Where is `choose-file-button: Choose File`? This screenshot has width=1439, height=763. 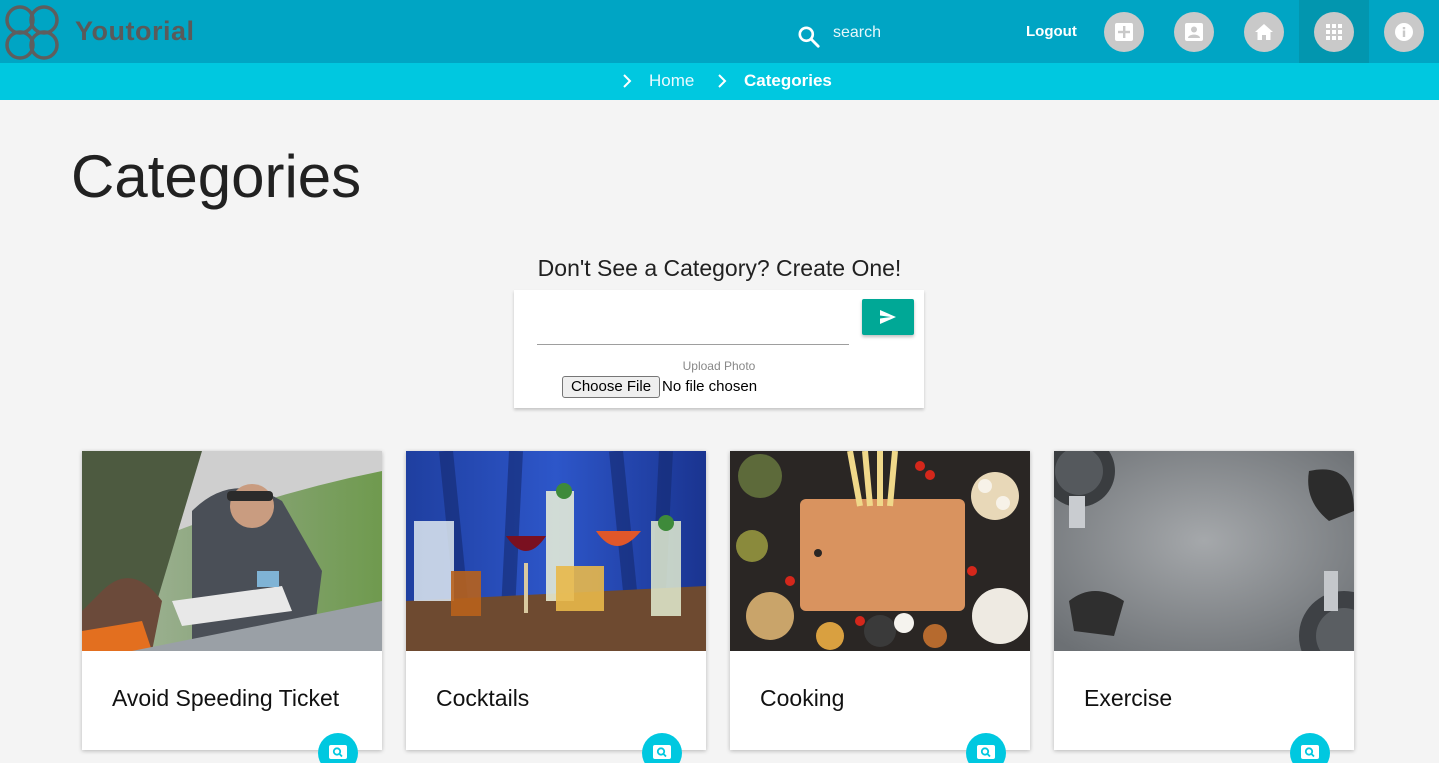
choose-file-button: Choose File is located at coordinates (611, 387).